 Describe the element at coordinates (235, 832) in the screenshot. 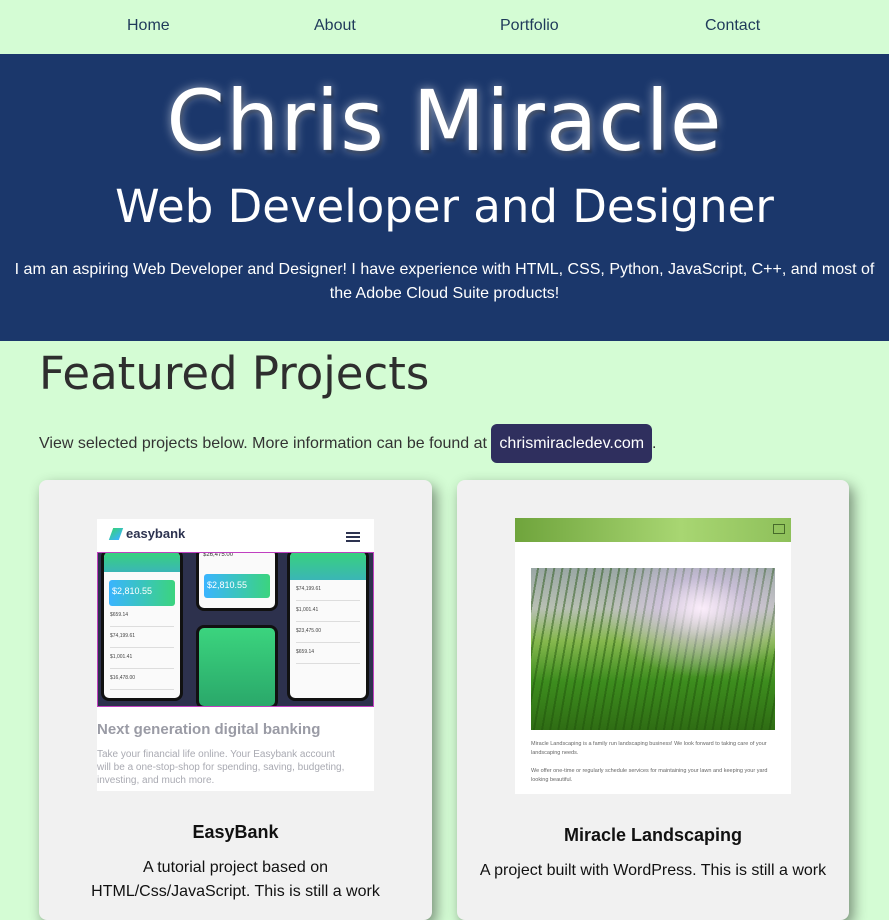

I see `project-title: EasyBank` at that location.